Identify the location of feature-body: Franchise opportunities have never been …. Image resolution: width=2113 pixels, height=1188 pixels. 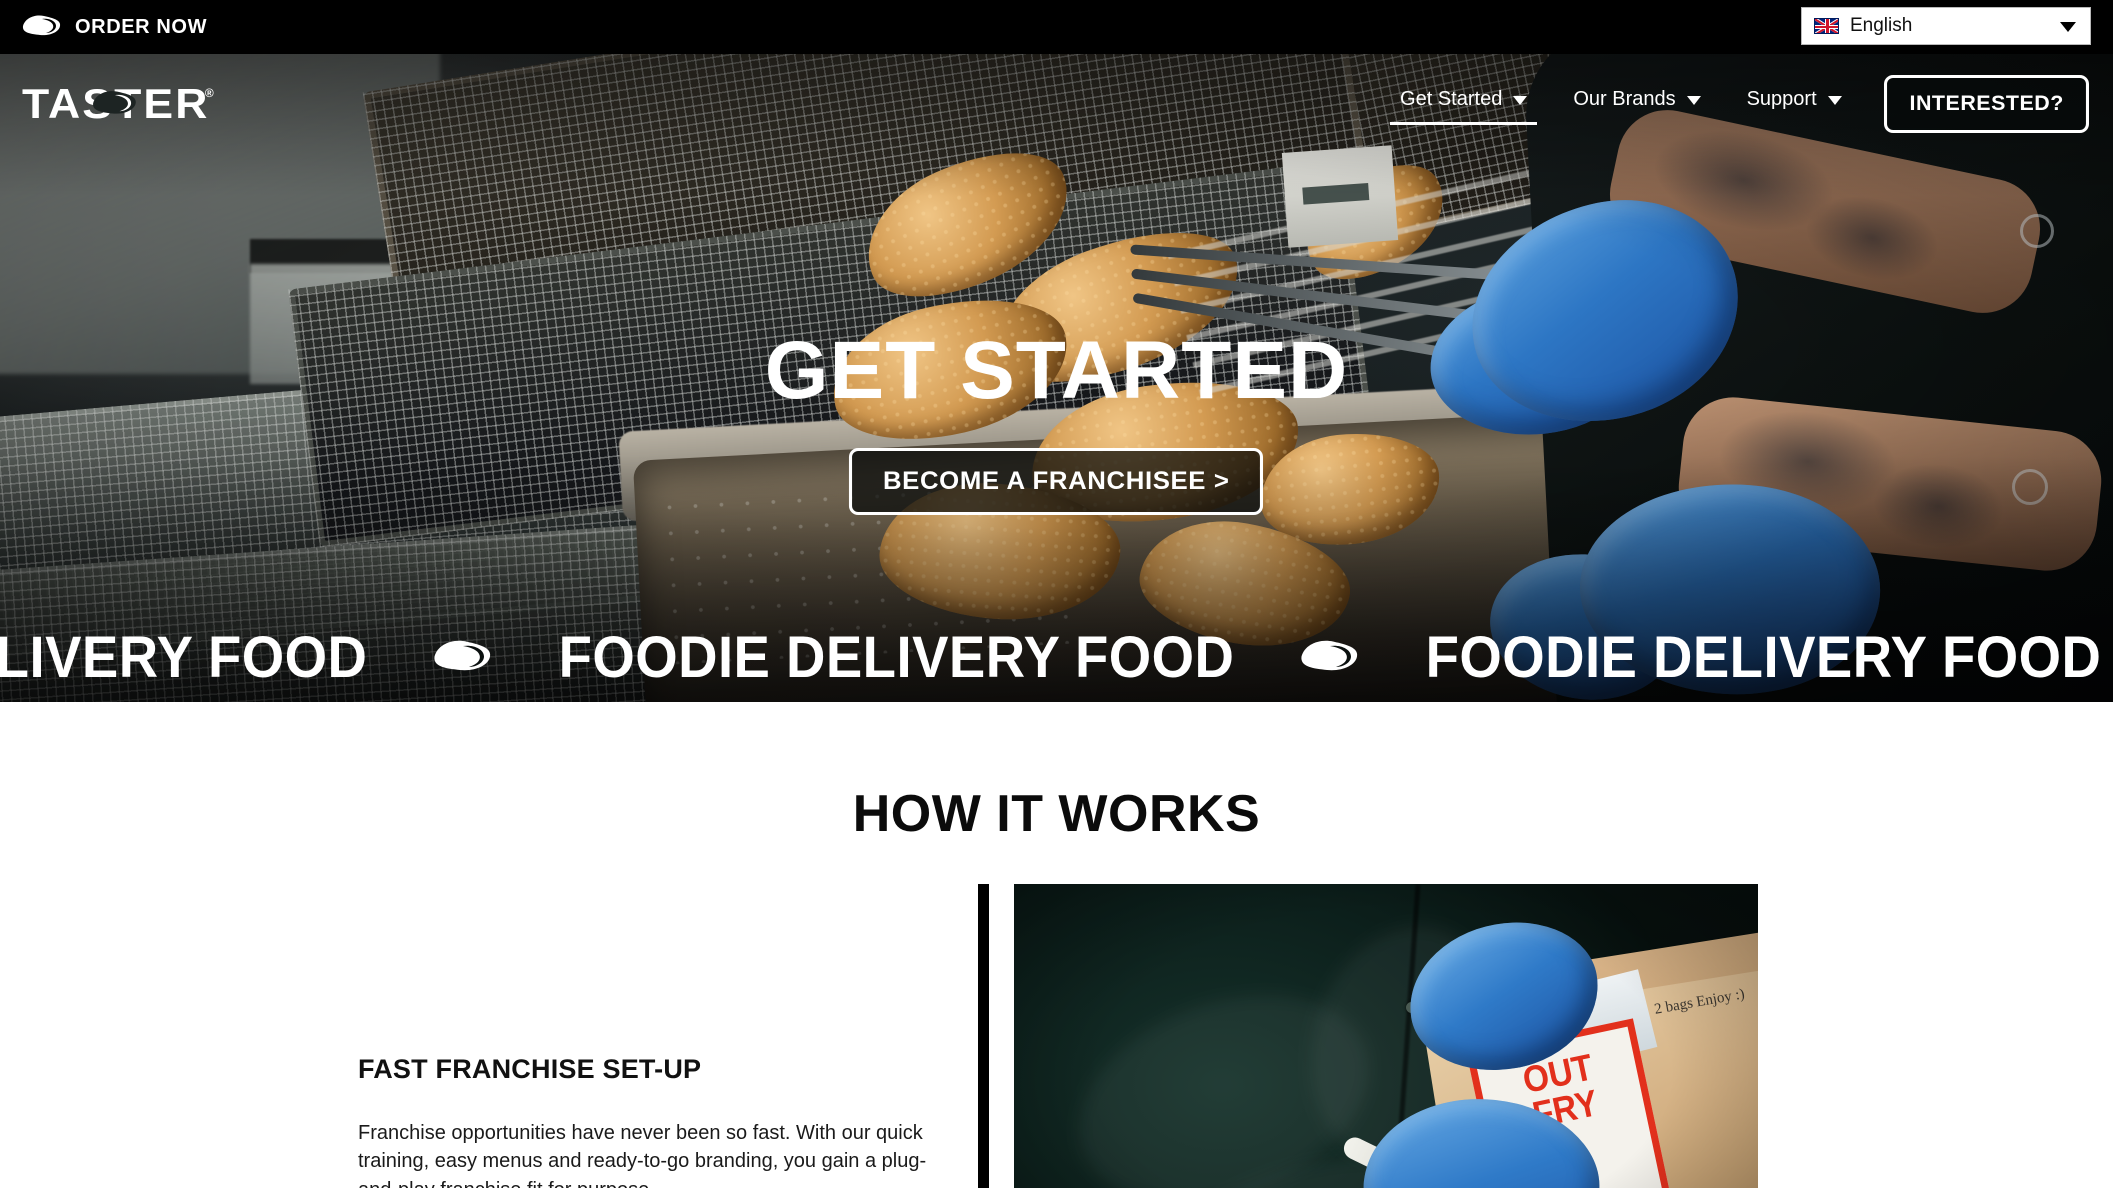
(642, 1155).